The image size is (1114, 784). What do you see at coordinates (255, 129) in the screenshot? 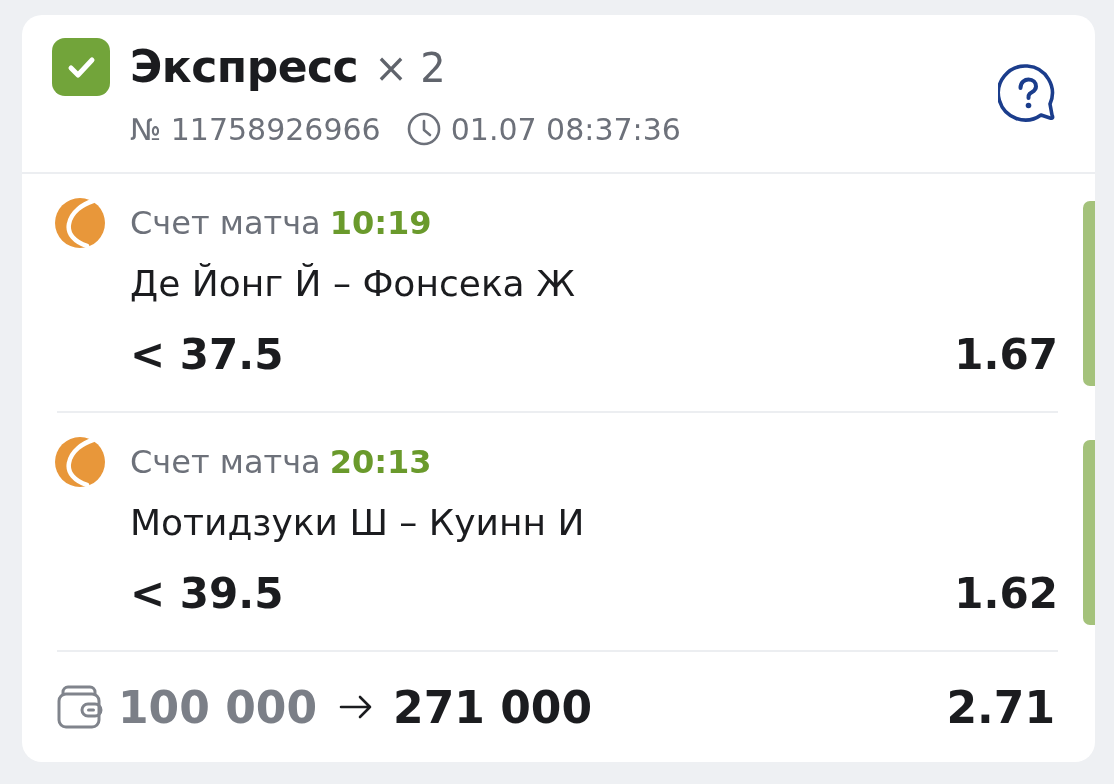
I see `bet-number: № 11758926966` at bounding box center [255, 129].